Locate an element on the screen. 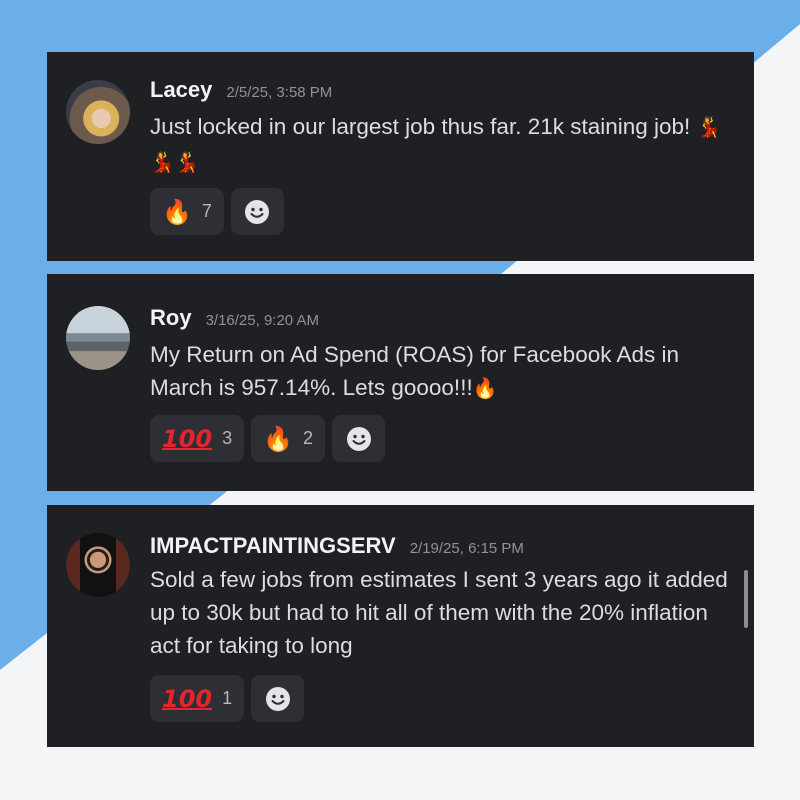 The width and height of the screenshot is (800, 800). reaction-count: 3 is located at coordinates (227, 438).